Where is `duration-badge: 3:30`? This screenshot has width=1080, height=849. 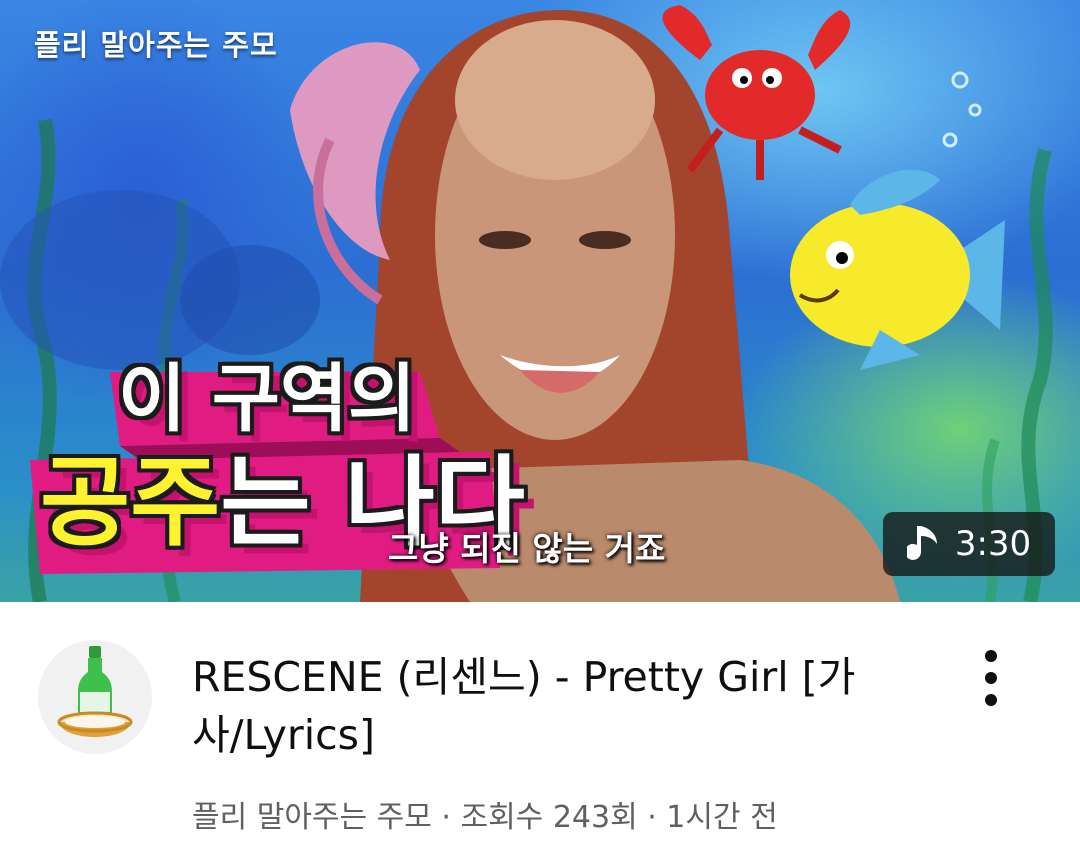 duration-badge: 3:30 is located at coordinates (969, 544).